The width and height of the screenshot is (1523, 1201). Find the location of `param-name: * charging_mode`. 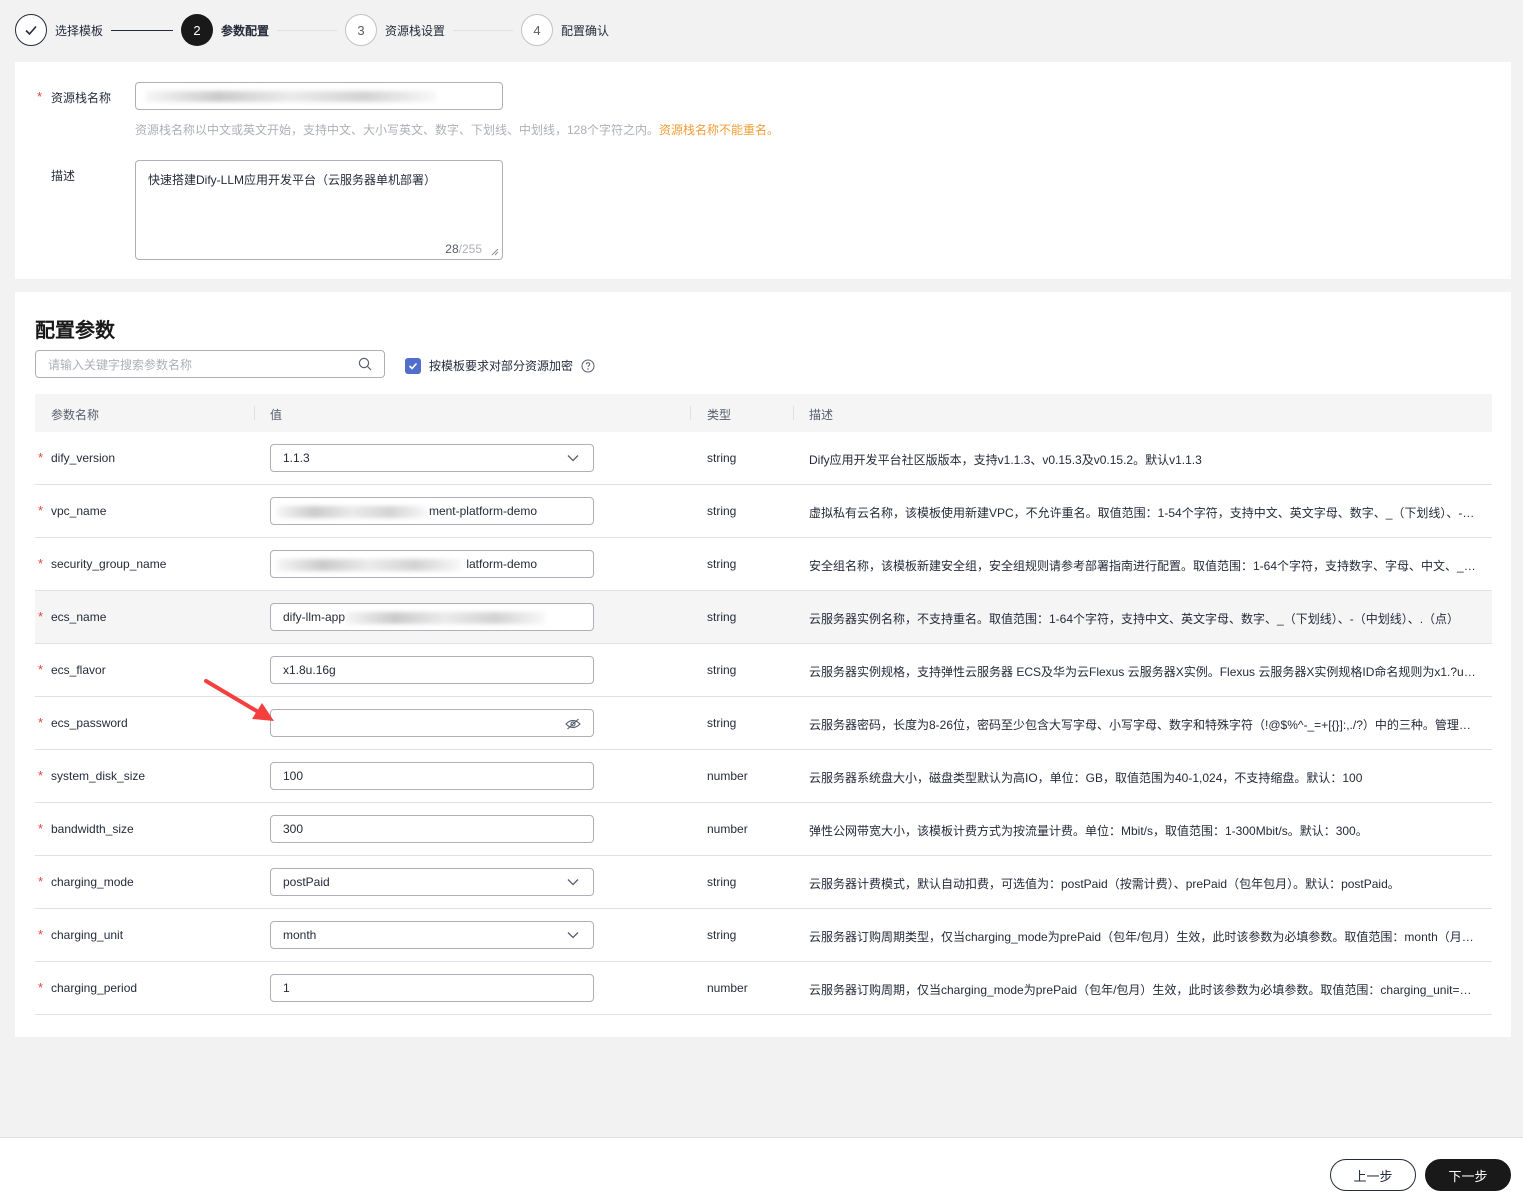

param-name: * charging_mode is located at coordinates (86, 881).